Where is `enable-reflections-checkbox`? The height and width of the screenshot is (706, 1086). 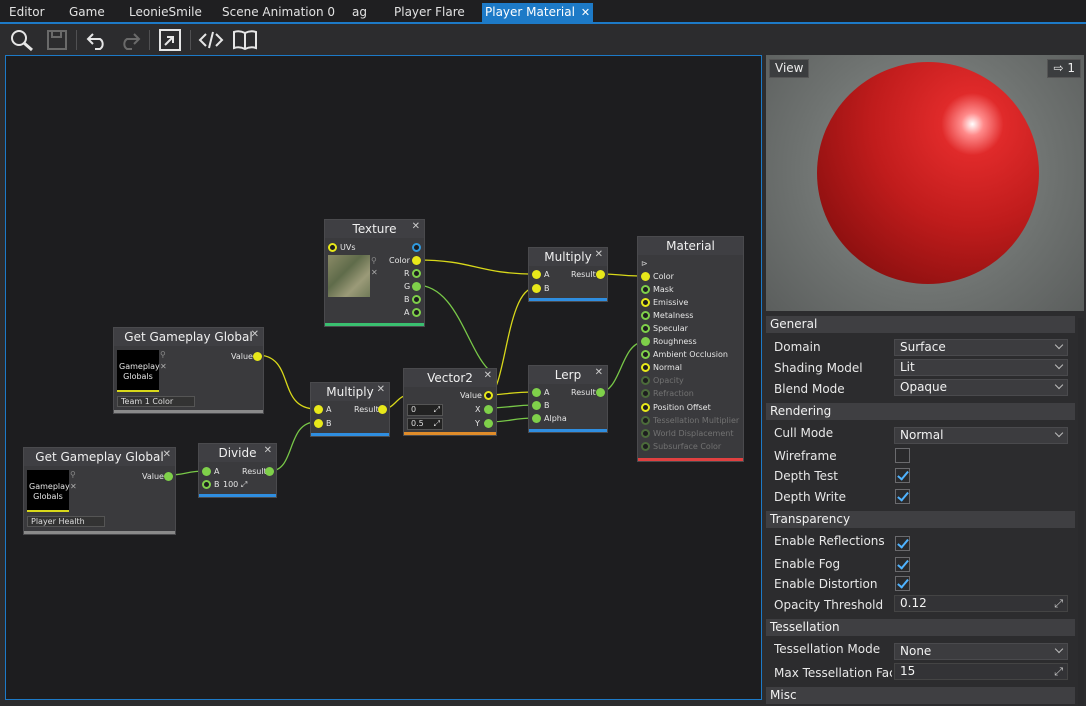 enable-reflections-checkbox is located at coordinates (902, 543).